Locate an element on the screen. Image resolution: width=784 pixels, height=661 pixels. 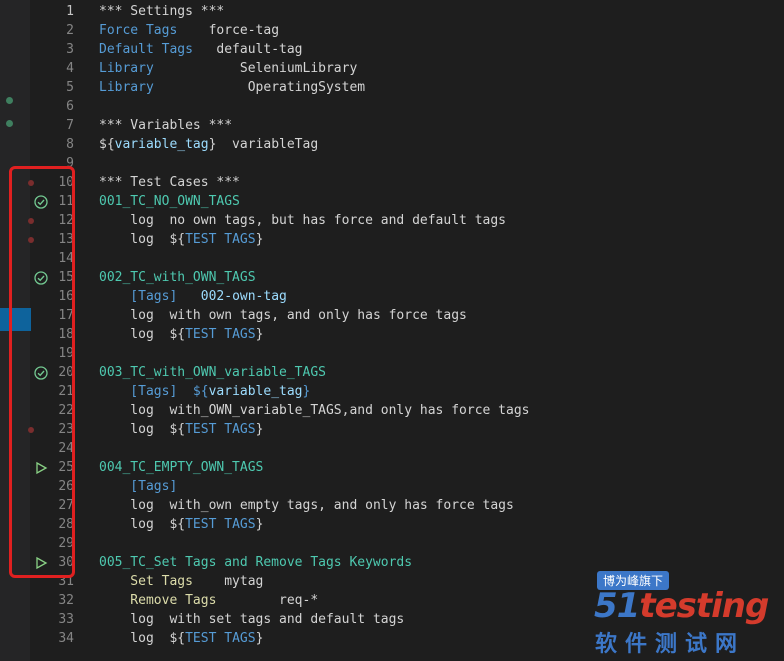
code-line: 001_TC_NO_OWN_TAGS is located at coordinates (169, 201).